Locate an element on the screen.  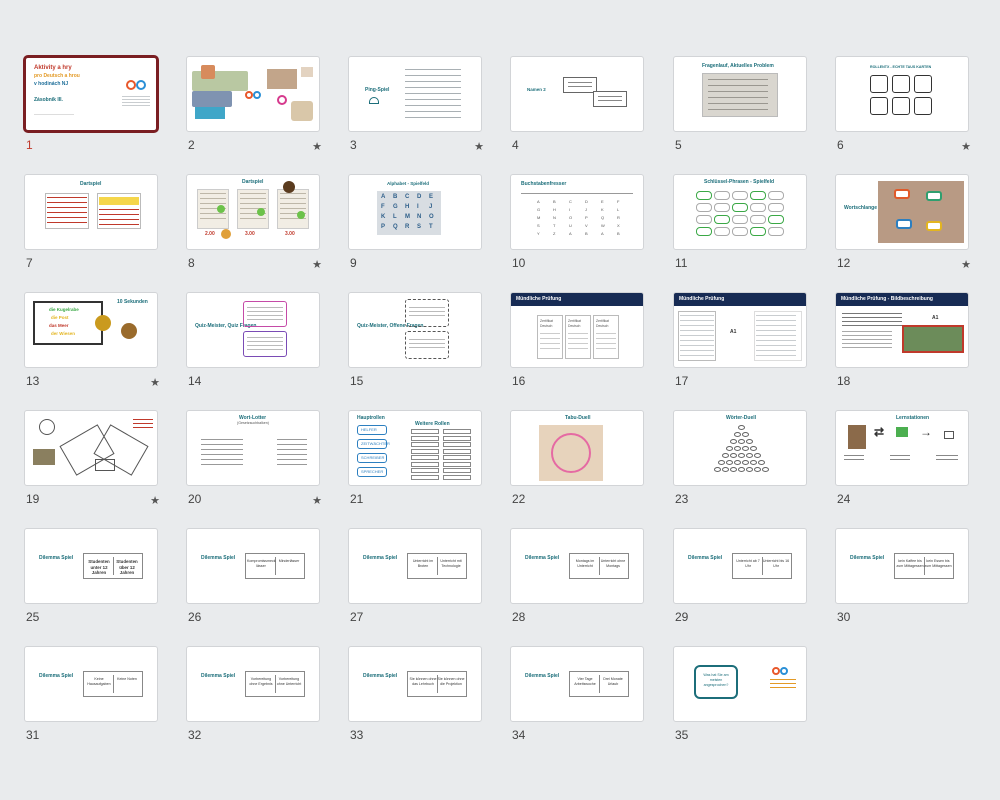
slide-number: 33 is located at coordinates (357, 735).